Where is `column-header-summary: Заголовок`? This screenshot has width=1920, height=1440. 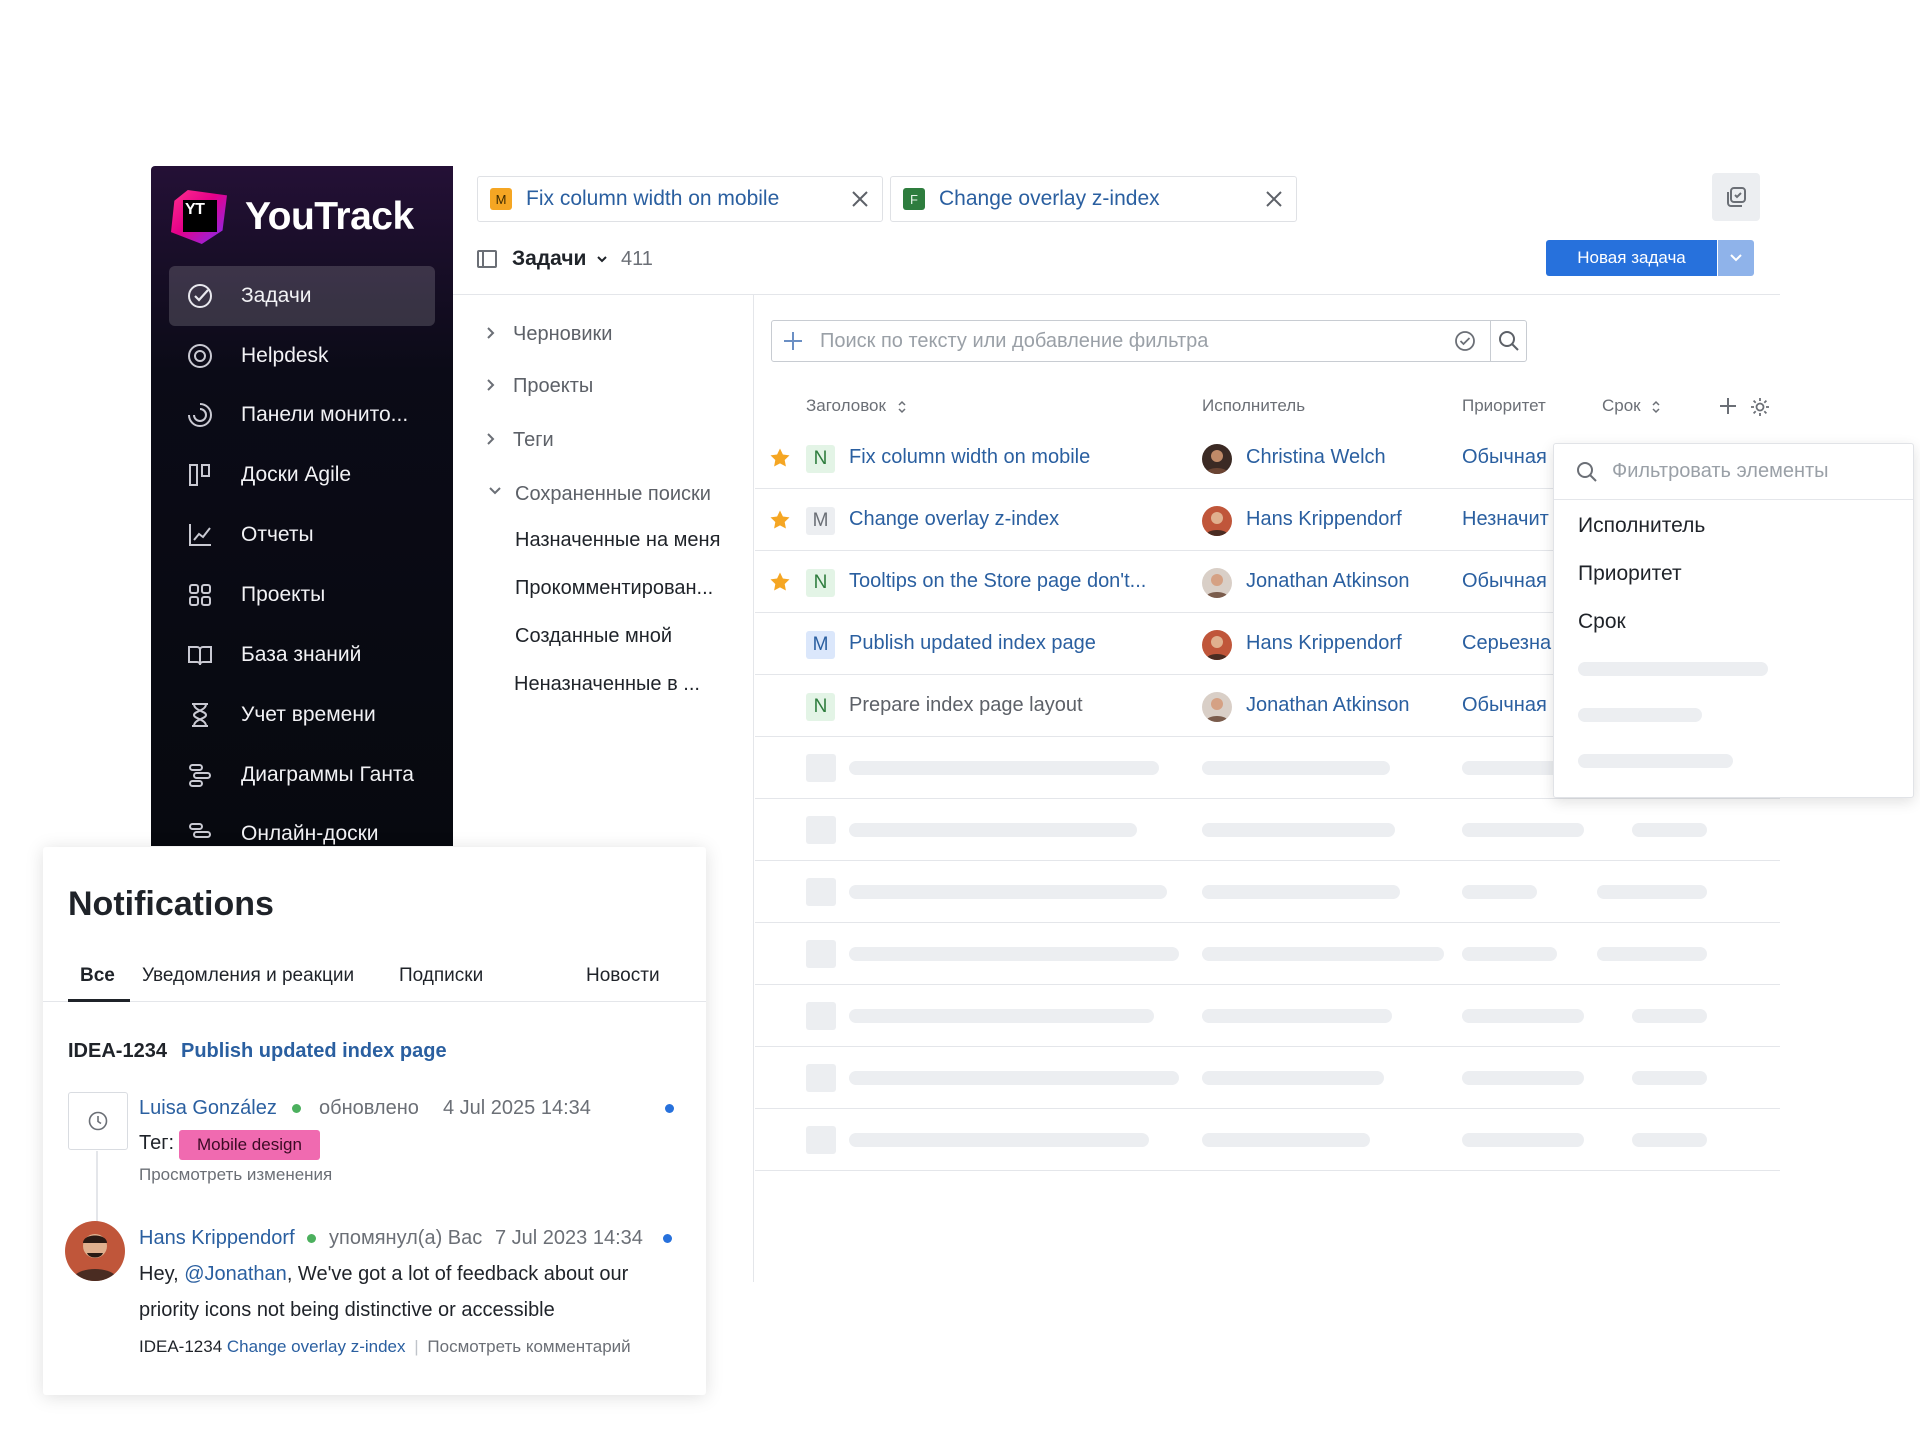 column-header-summary: Заголовок is located at coordinates (856, 406).